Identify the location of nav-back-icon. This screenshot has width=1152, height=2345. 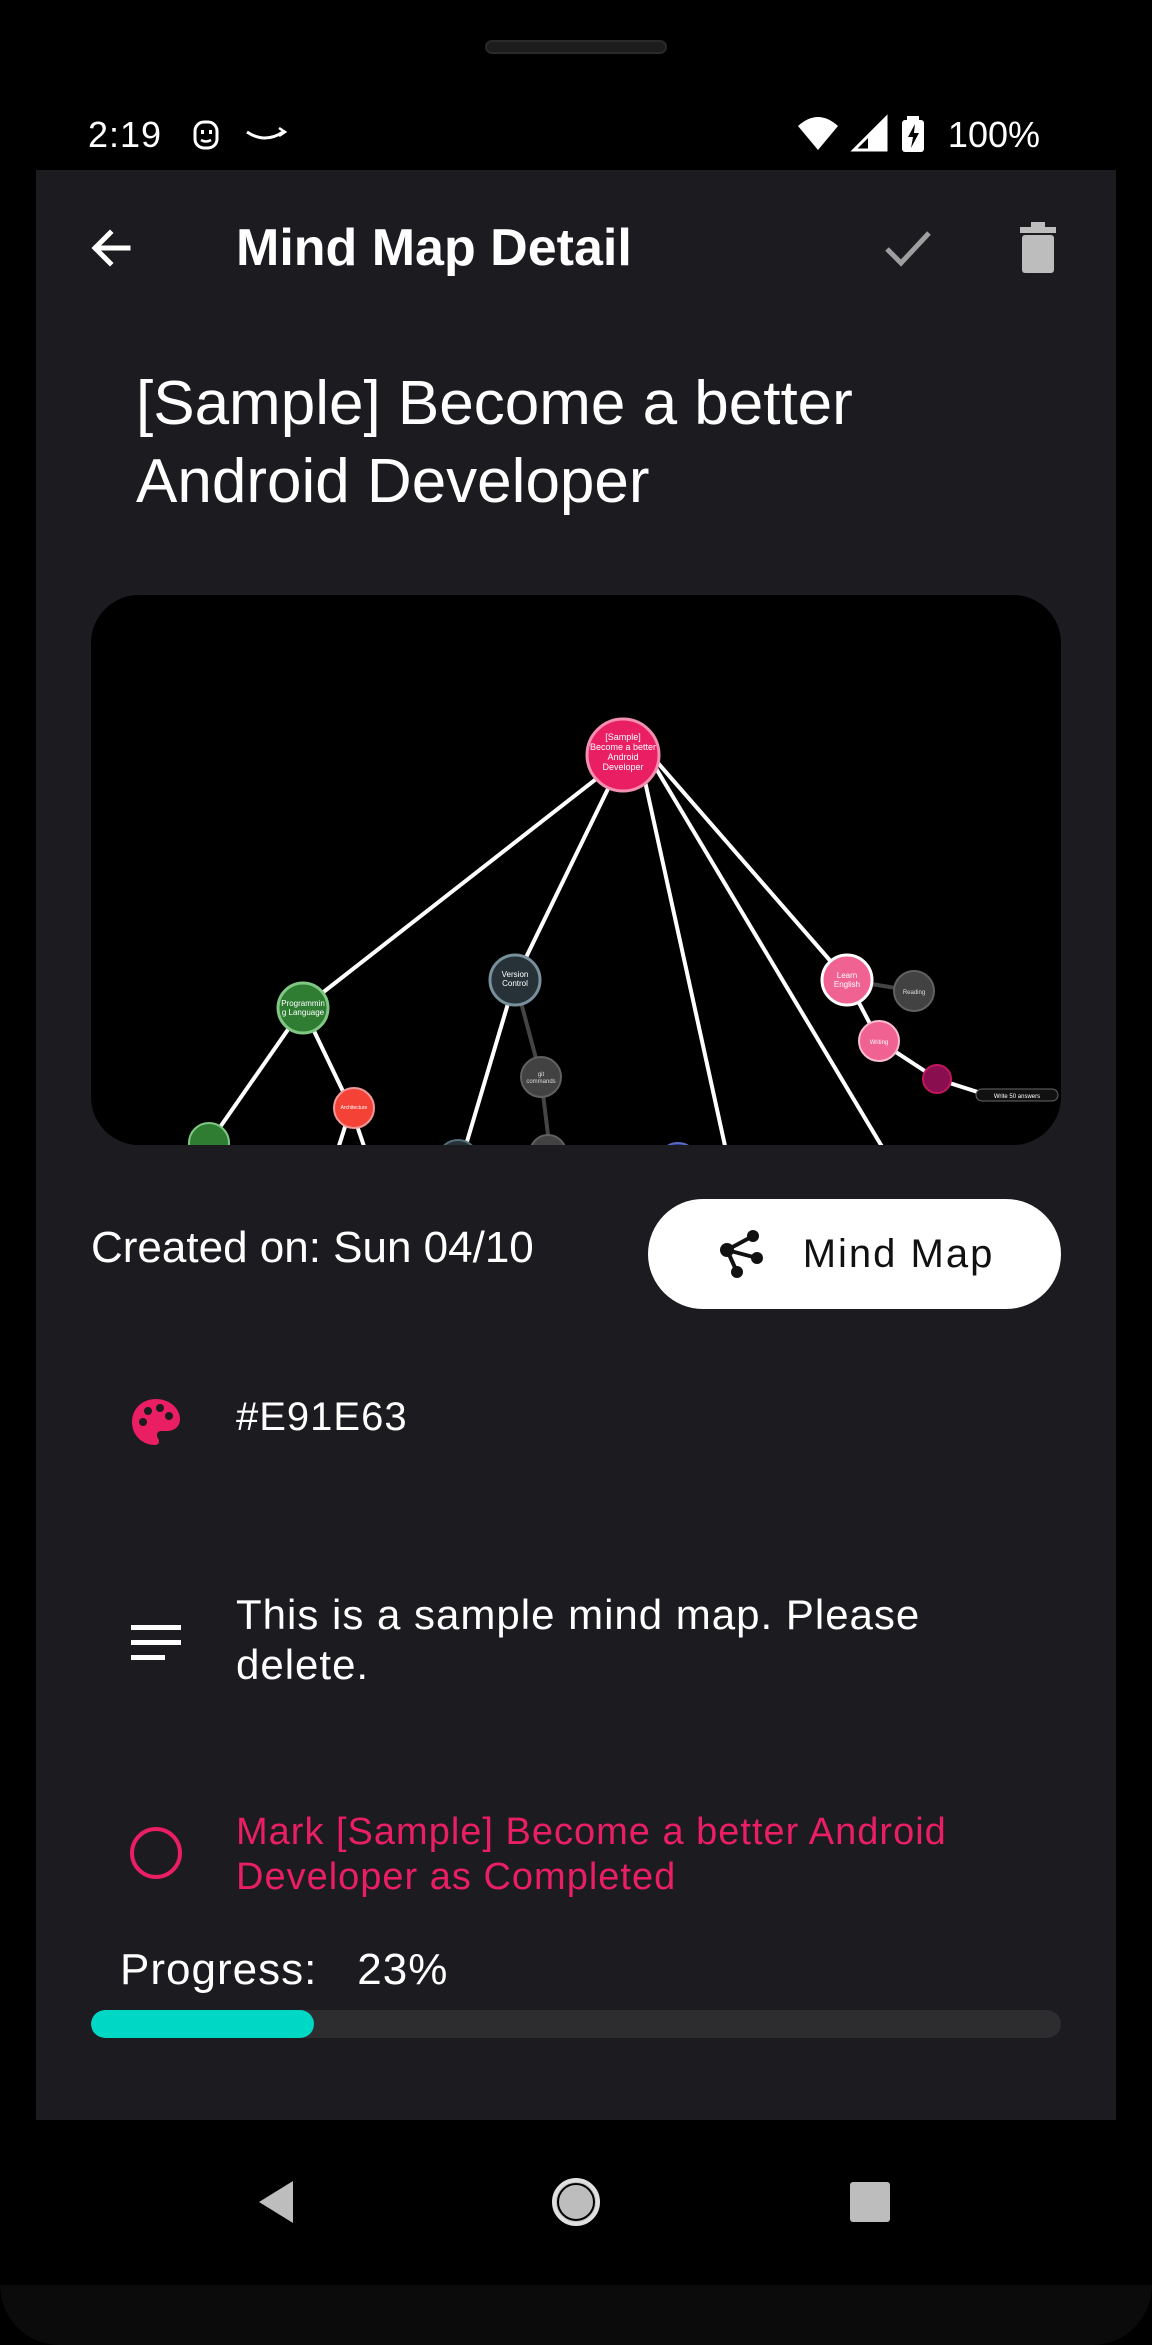
(276, 2202).